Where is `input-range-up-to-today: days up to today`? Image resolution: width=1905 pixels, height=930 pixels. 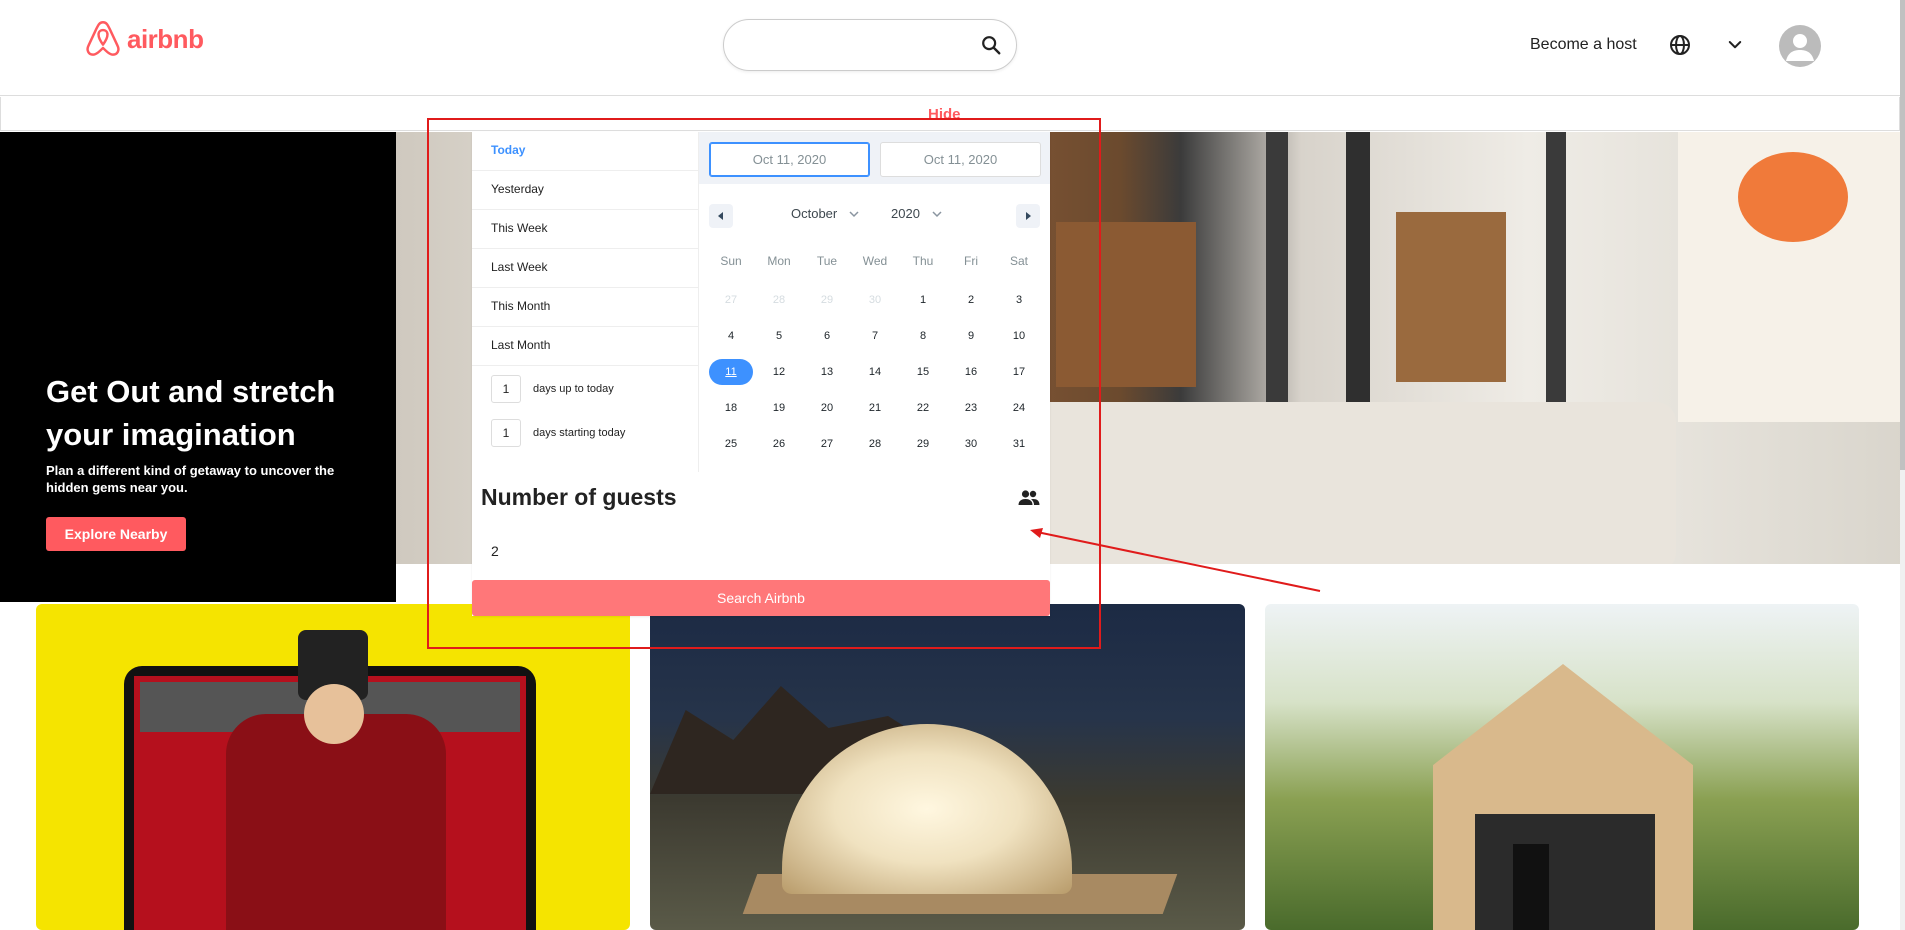
input-range-up-to-today: days up to today is located at coordinates (585, 389).